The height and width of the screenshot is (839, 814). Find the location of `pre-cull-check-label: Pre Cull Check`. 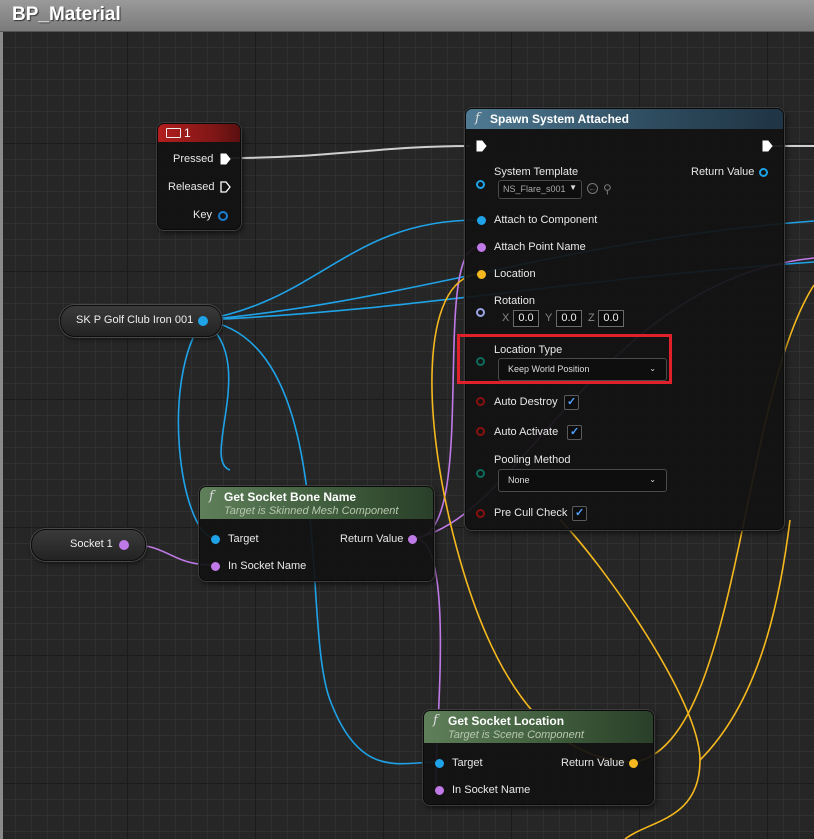

pre-cull-check-label: Pre Cull Check is located at coordinates (531, 513).